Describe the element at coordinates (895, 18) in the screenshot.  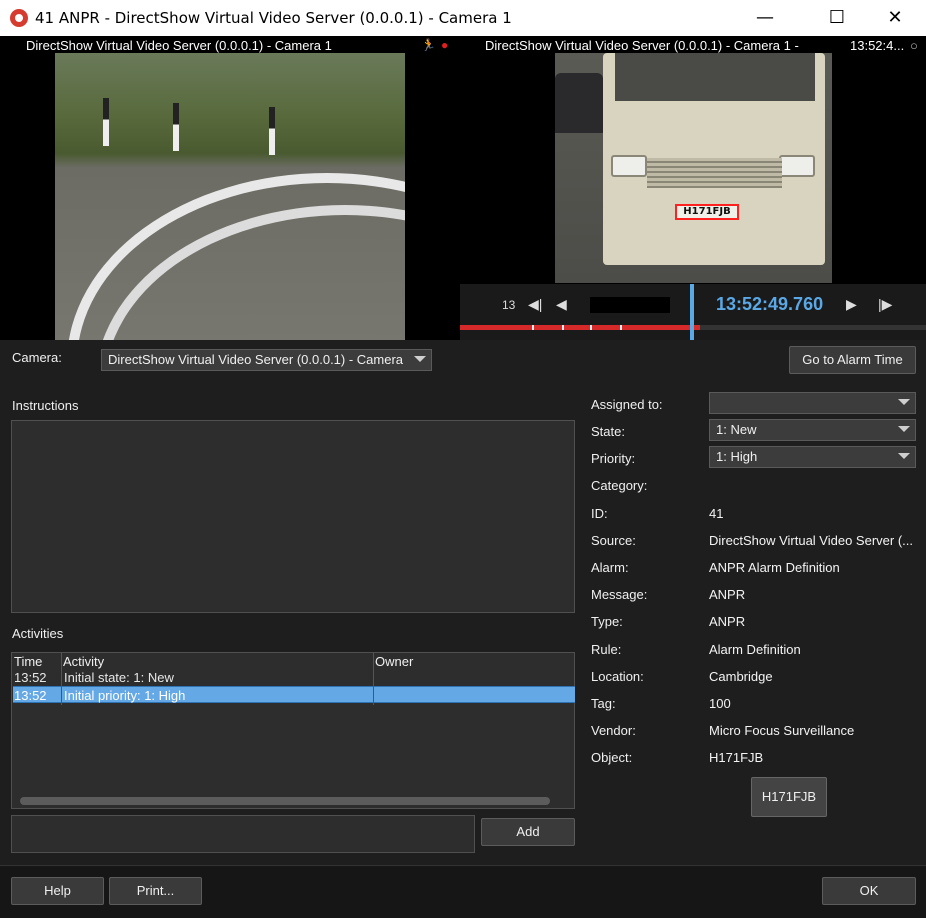
I see `close-button: ✕` at that location.